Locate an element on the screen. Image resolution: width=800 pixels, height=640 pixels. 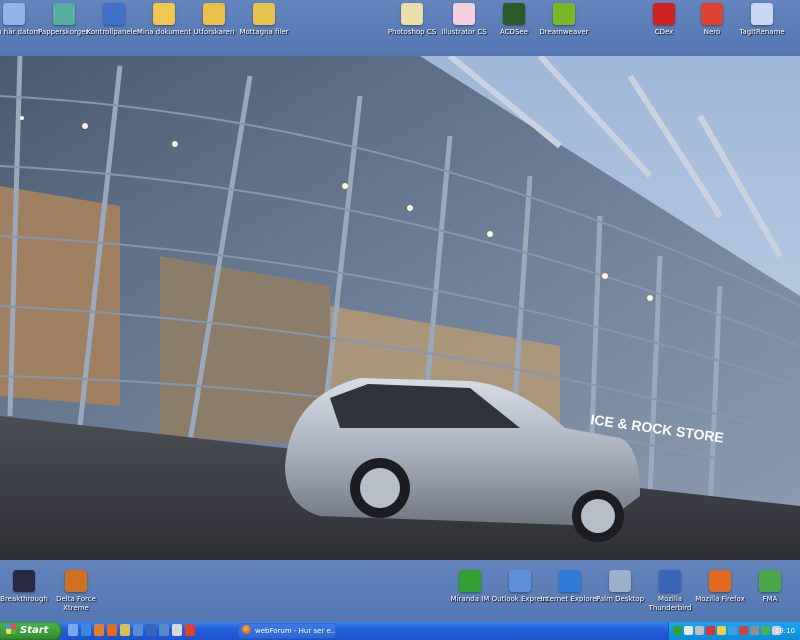
outlook-quicklaunch-icon is located at coordinates (138, 630).